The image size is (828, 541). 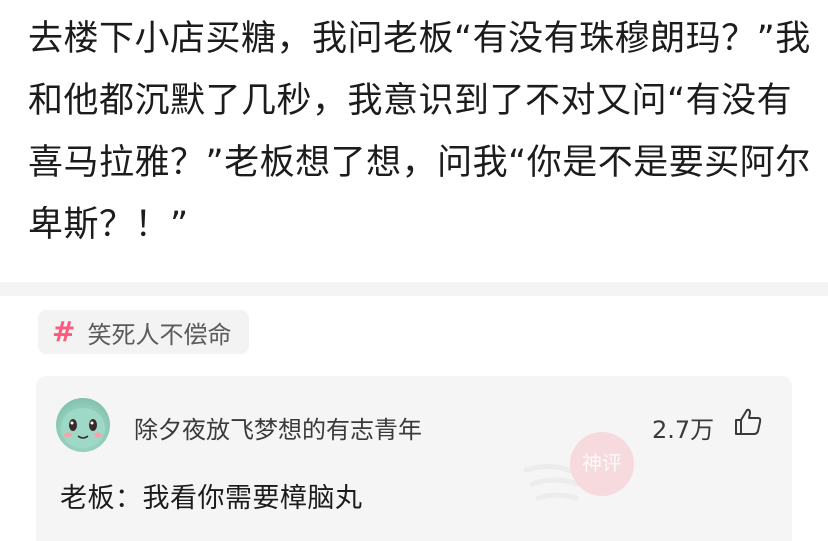 What do you see at coordinates (159, 334) in the screenshot?
I see `topic-label: 笑死人不偿命` at bounding box center [159, 334].